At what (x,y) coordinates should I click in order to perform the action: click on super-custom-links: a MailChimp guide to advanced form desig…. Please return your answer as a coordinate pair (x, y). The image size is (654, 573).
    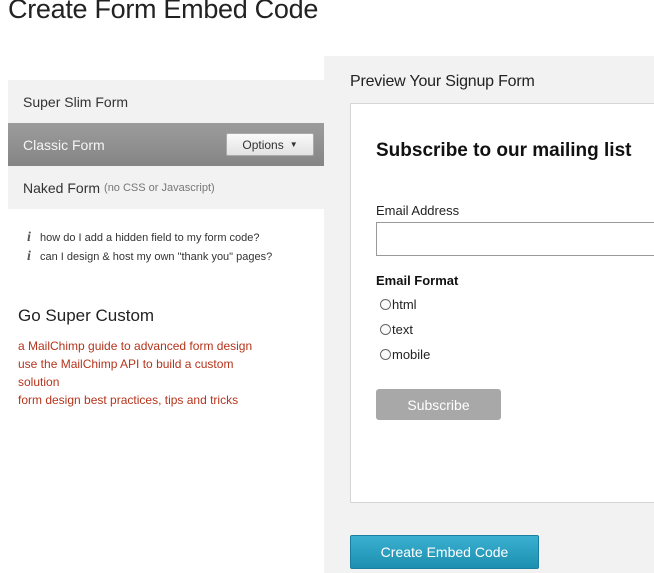
    Looking at the image, I should click on (148, 373).